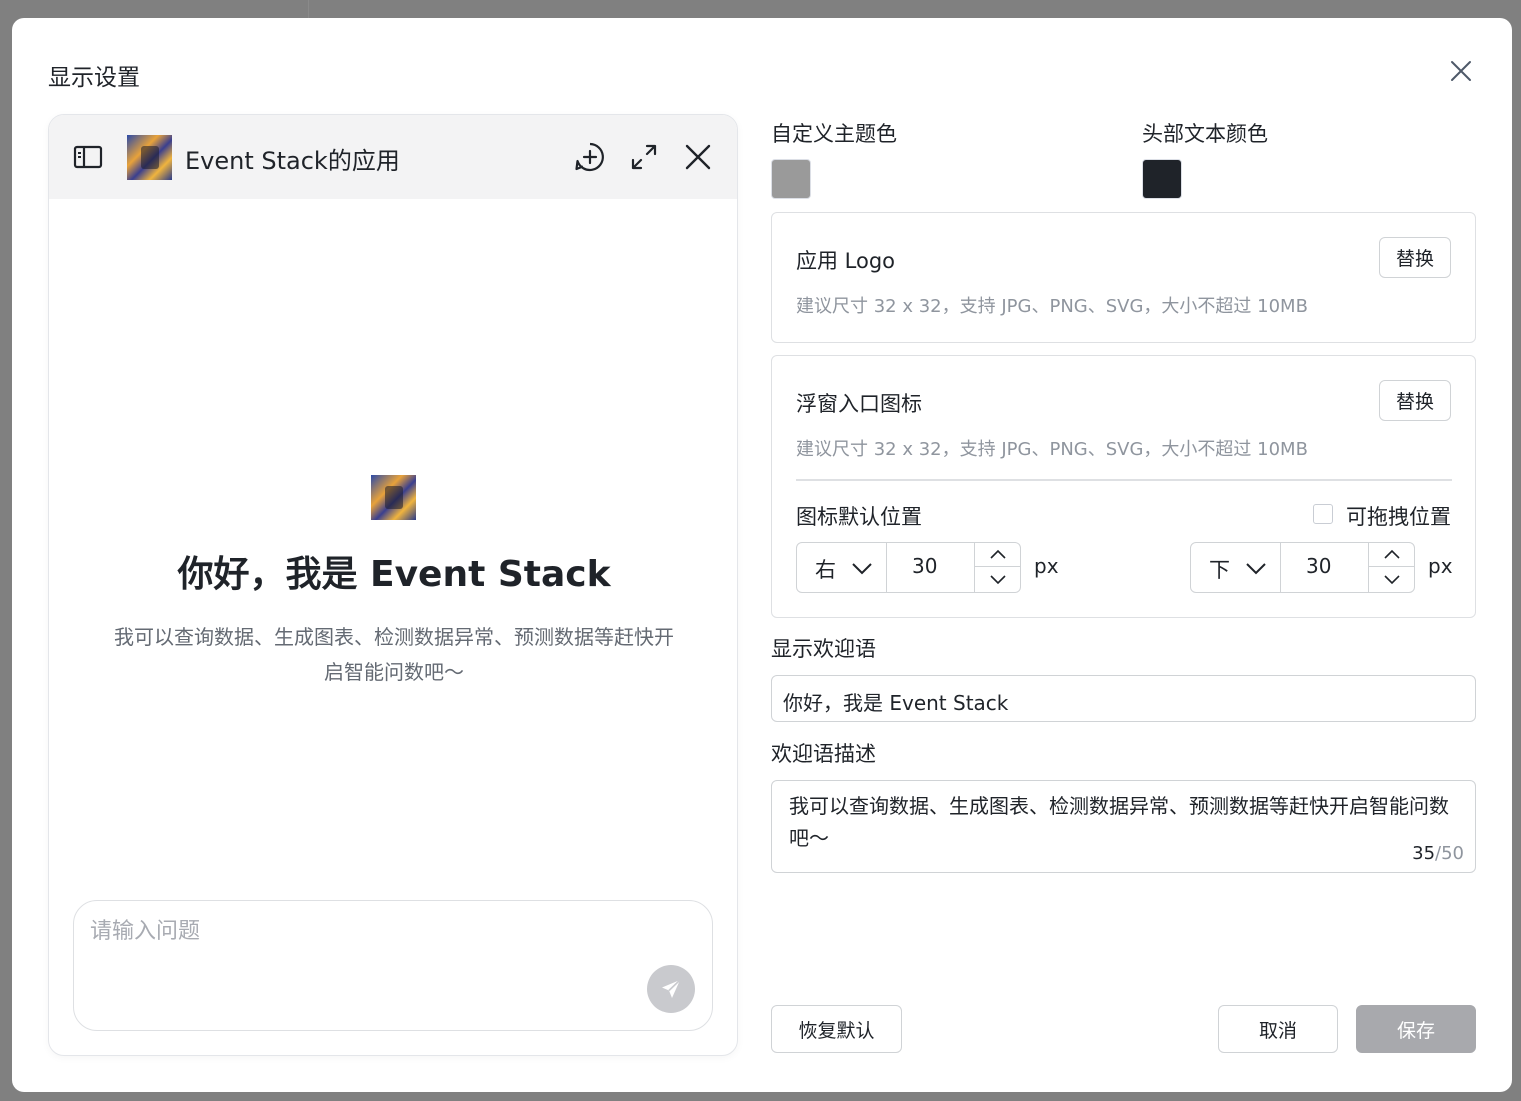 This screenshot has height=1101, width=1521. What do you see at coordinates (393, 497) in the screenshot?
I see `welcome-logo-image` at bounding box center [393, 497].